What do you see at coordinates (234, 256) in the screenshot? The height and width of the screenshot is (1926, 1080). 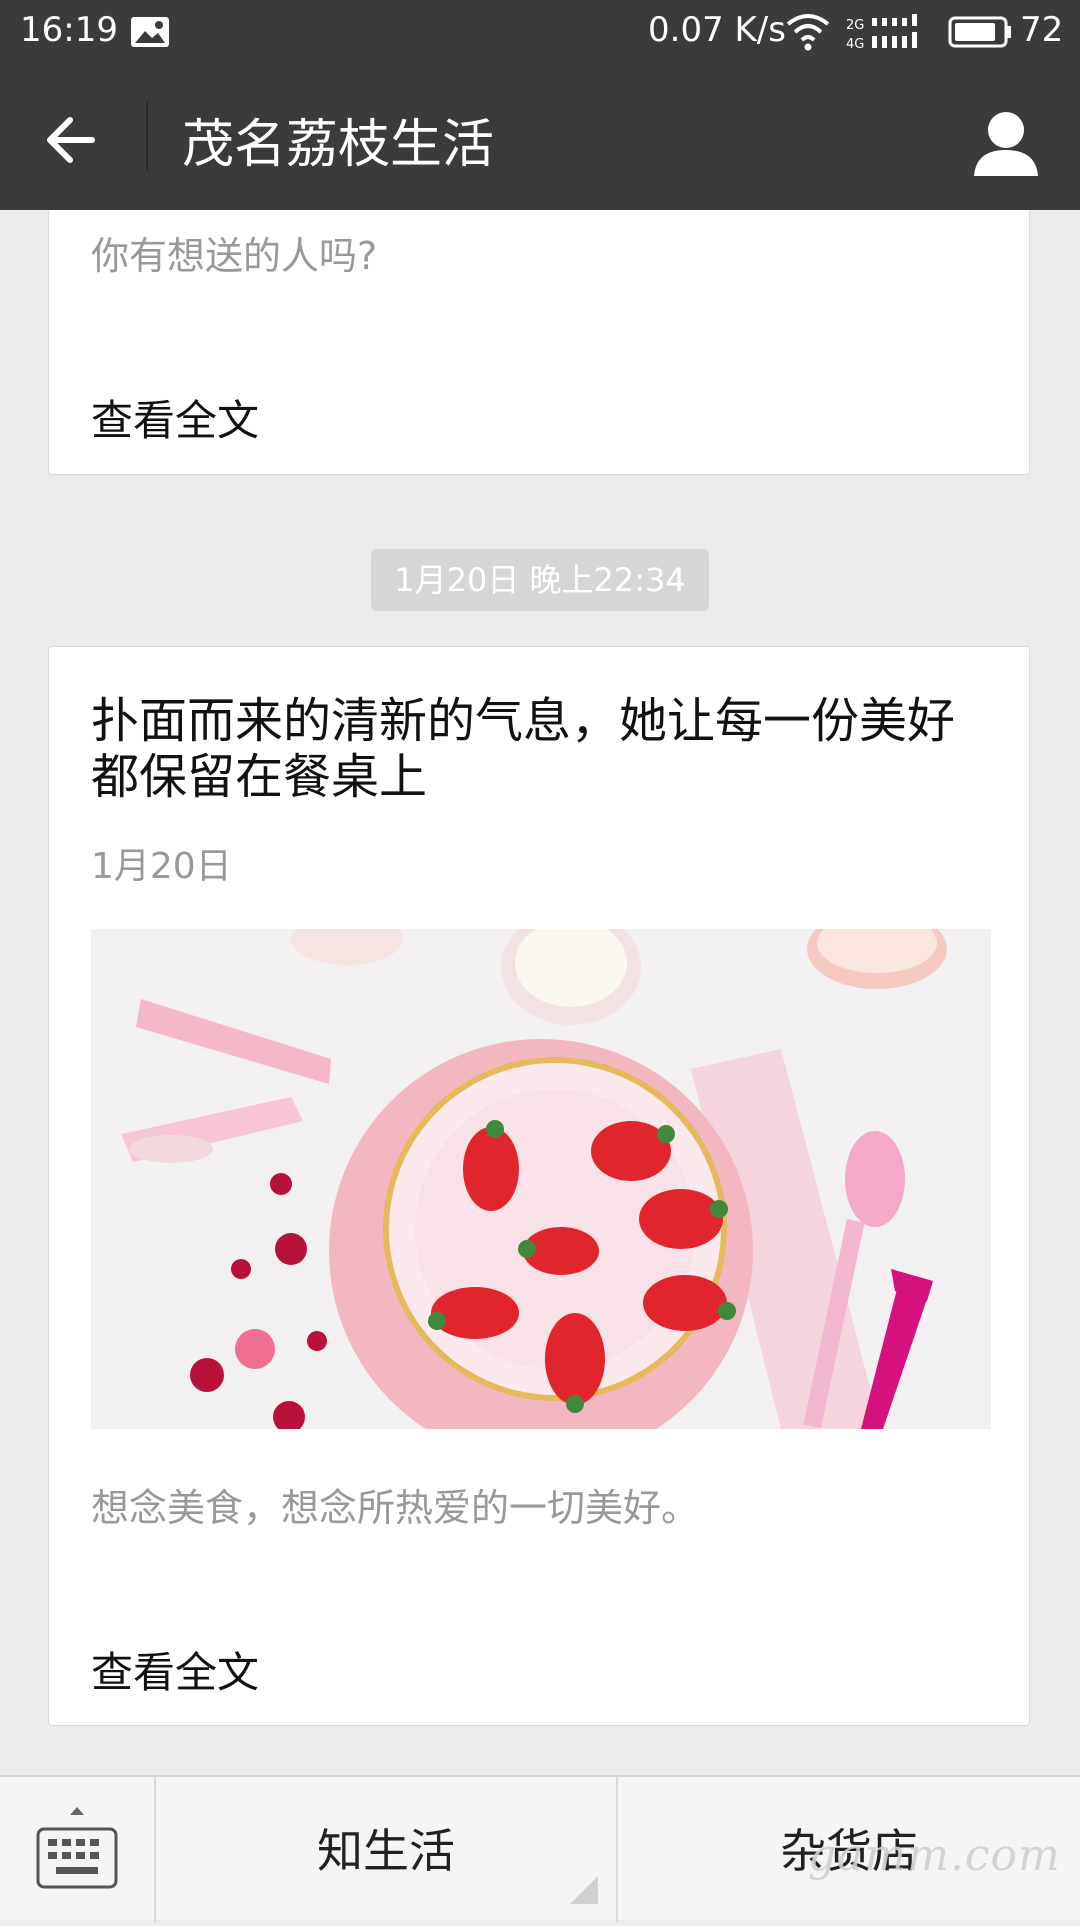 I see `article-summary: 你有想送的人吗?` at bounding box center [234, 256].